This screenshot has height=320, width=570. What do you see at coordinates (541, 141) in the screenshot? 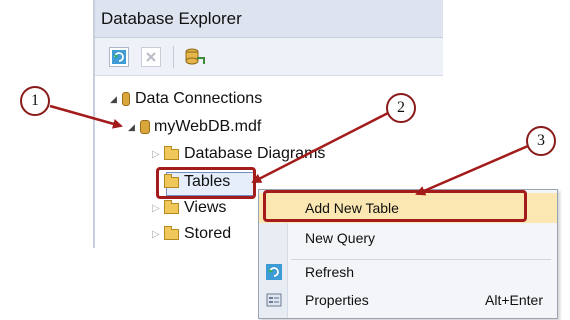
I see `callout-3: 3` at bounding box center [541, 141].